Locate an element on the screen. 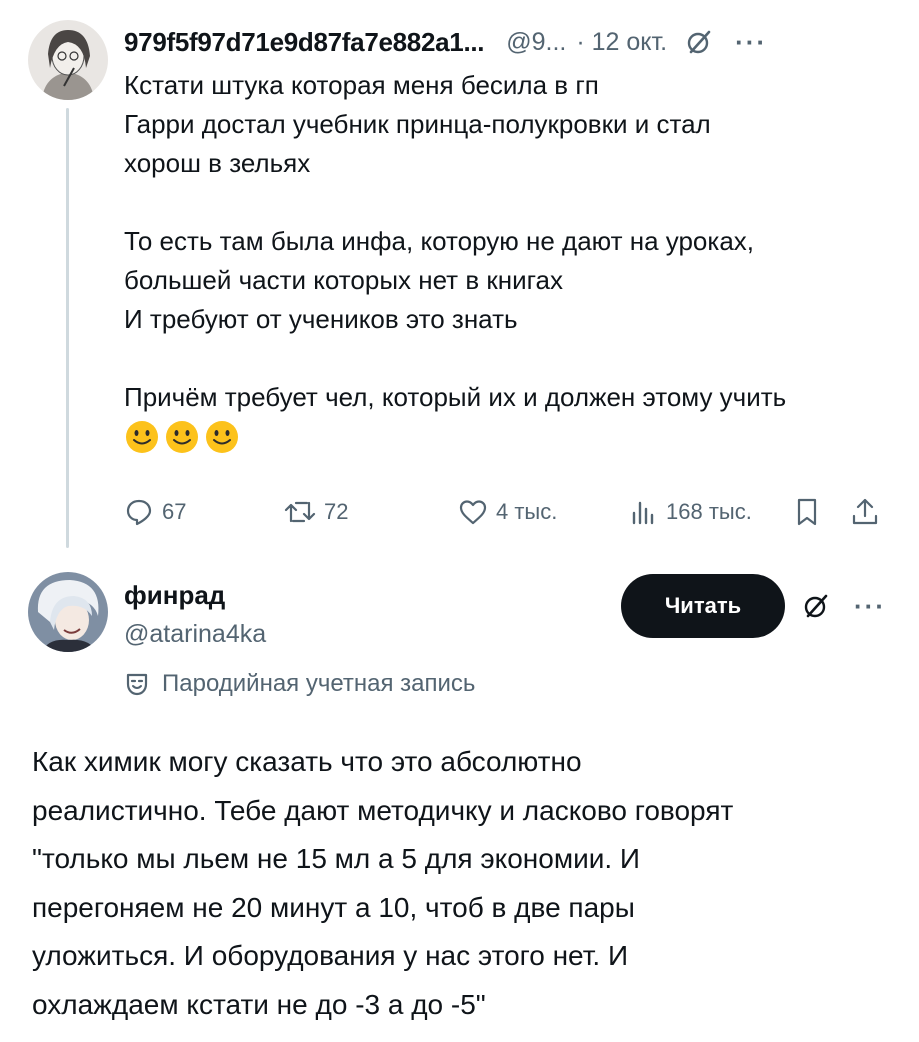  views-icon is located at coordinates (643, 513).